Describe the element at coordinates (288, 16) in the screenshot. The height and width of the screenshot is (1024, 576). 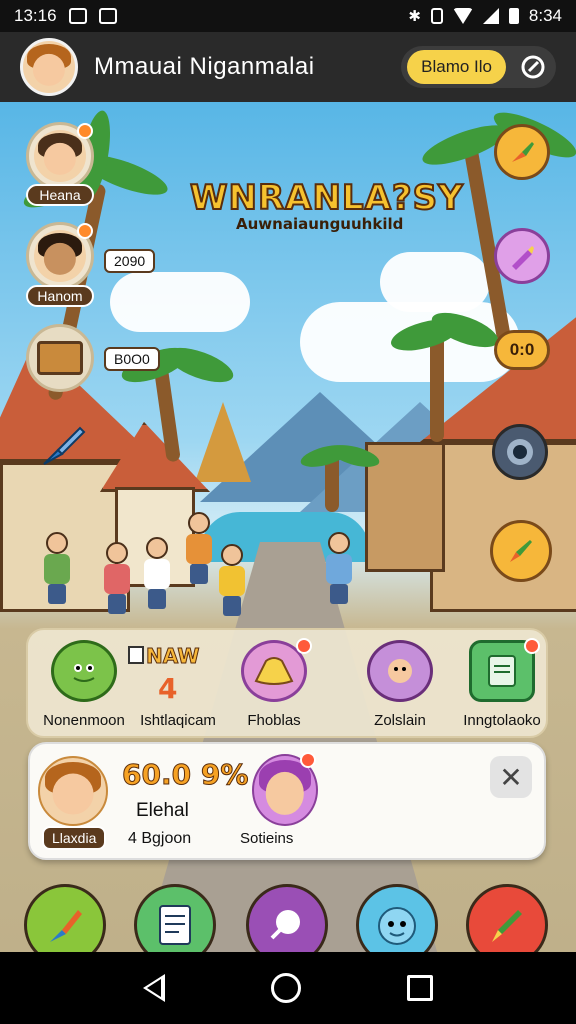
I see `status-bar: 13:16 ✱ 8:34` at that location.